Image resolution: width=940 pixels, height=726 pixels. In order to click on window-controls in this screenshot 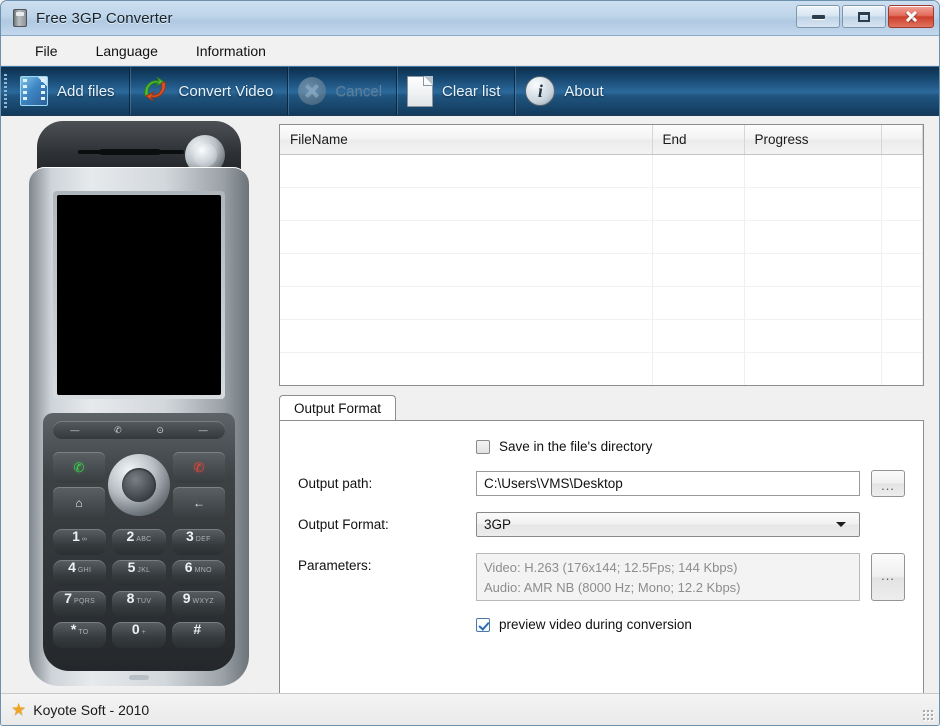, I will do `click(865, 16)`.